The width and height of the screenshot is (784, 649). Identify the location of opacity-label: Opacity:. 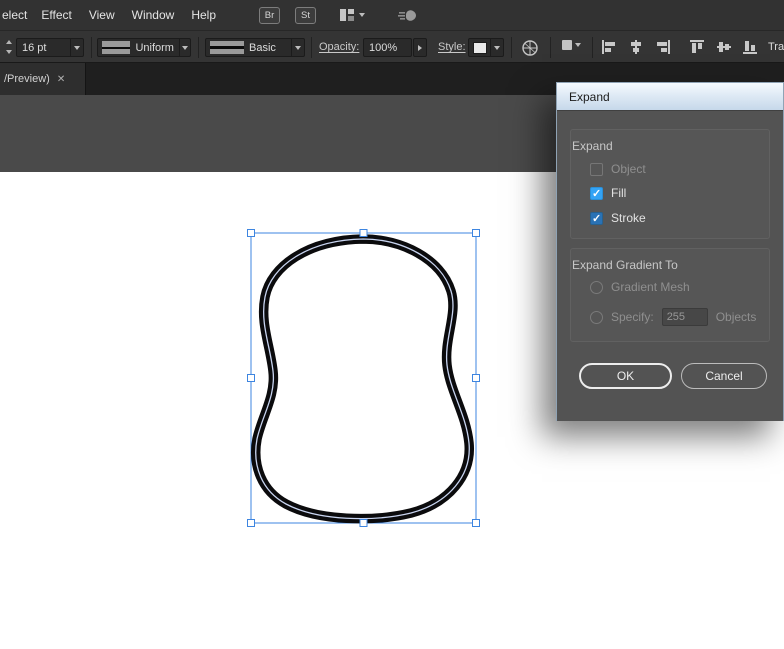
(339, 47).